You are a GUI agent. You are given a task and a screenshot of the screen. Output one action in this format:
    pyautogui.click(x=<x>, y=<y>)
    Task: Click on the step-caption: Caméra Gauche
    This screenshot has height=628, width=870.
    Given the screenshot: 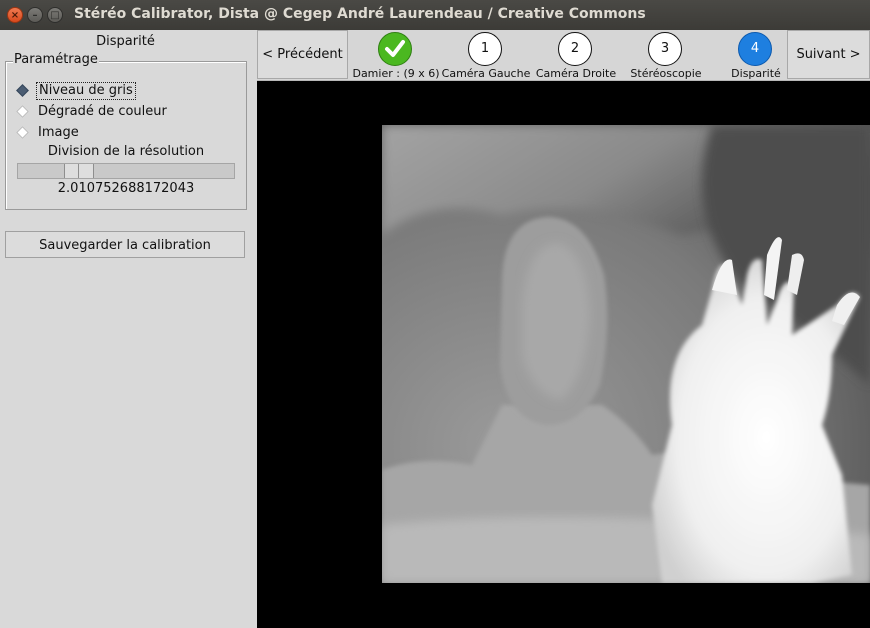 What is the action you would take?
    pyautogui.click(x=486, y=73)
    